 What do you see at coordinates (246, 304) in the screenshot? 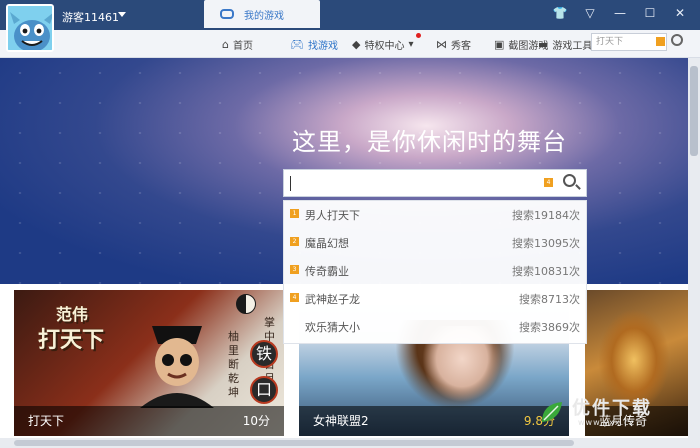
I see `yinyang-icon` at bounding box center [246, 304].